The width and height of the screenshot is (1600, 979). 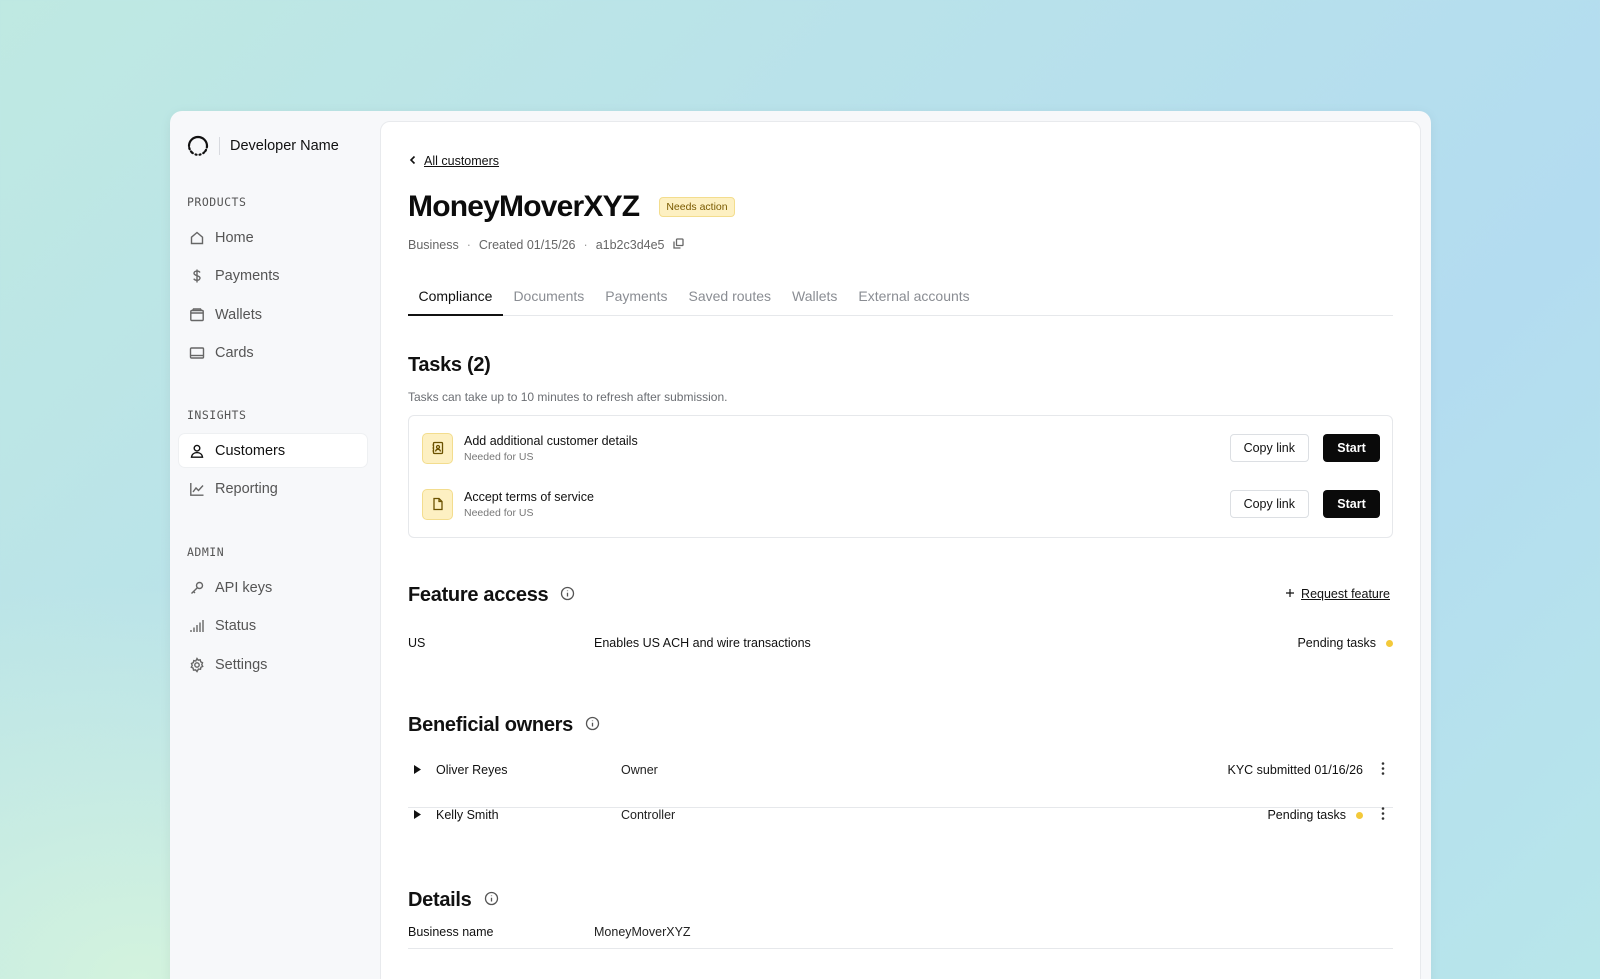 I want to click on breadcrumb: All customers, so click(x=453, y=161).